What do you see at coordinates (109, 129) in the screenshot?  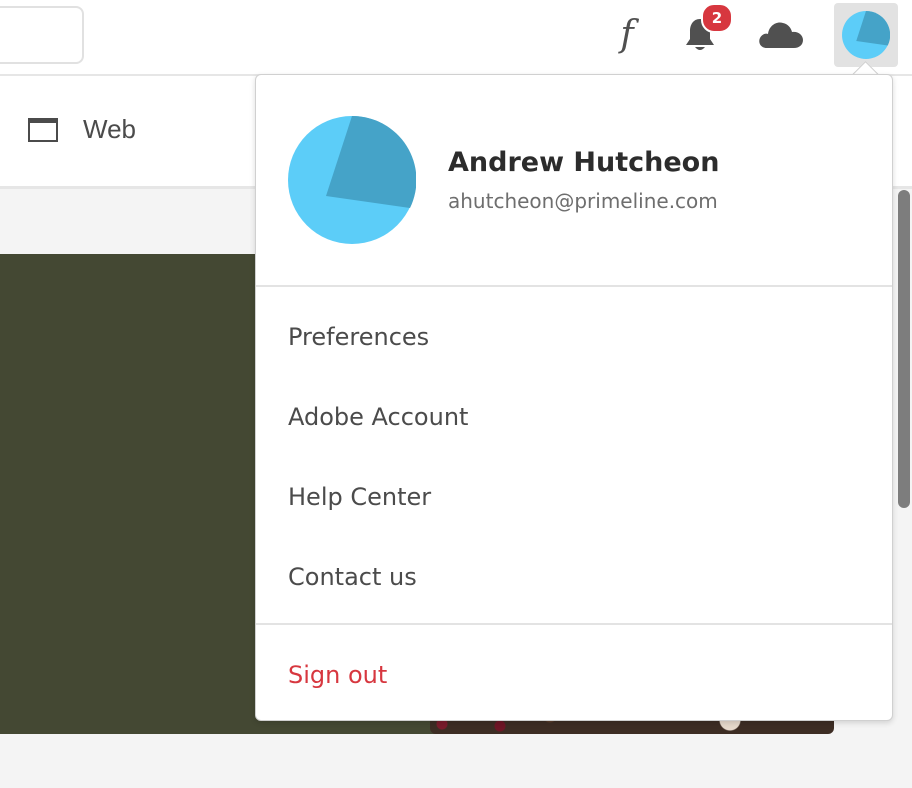 I see `web-filter-label: Web` at bounding box center [109, 129].